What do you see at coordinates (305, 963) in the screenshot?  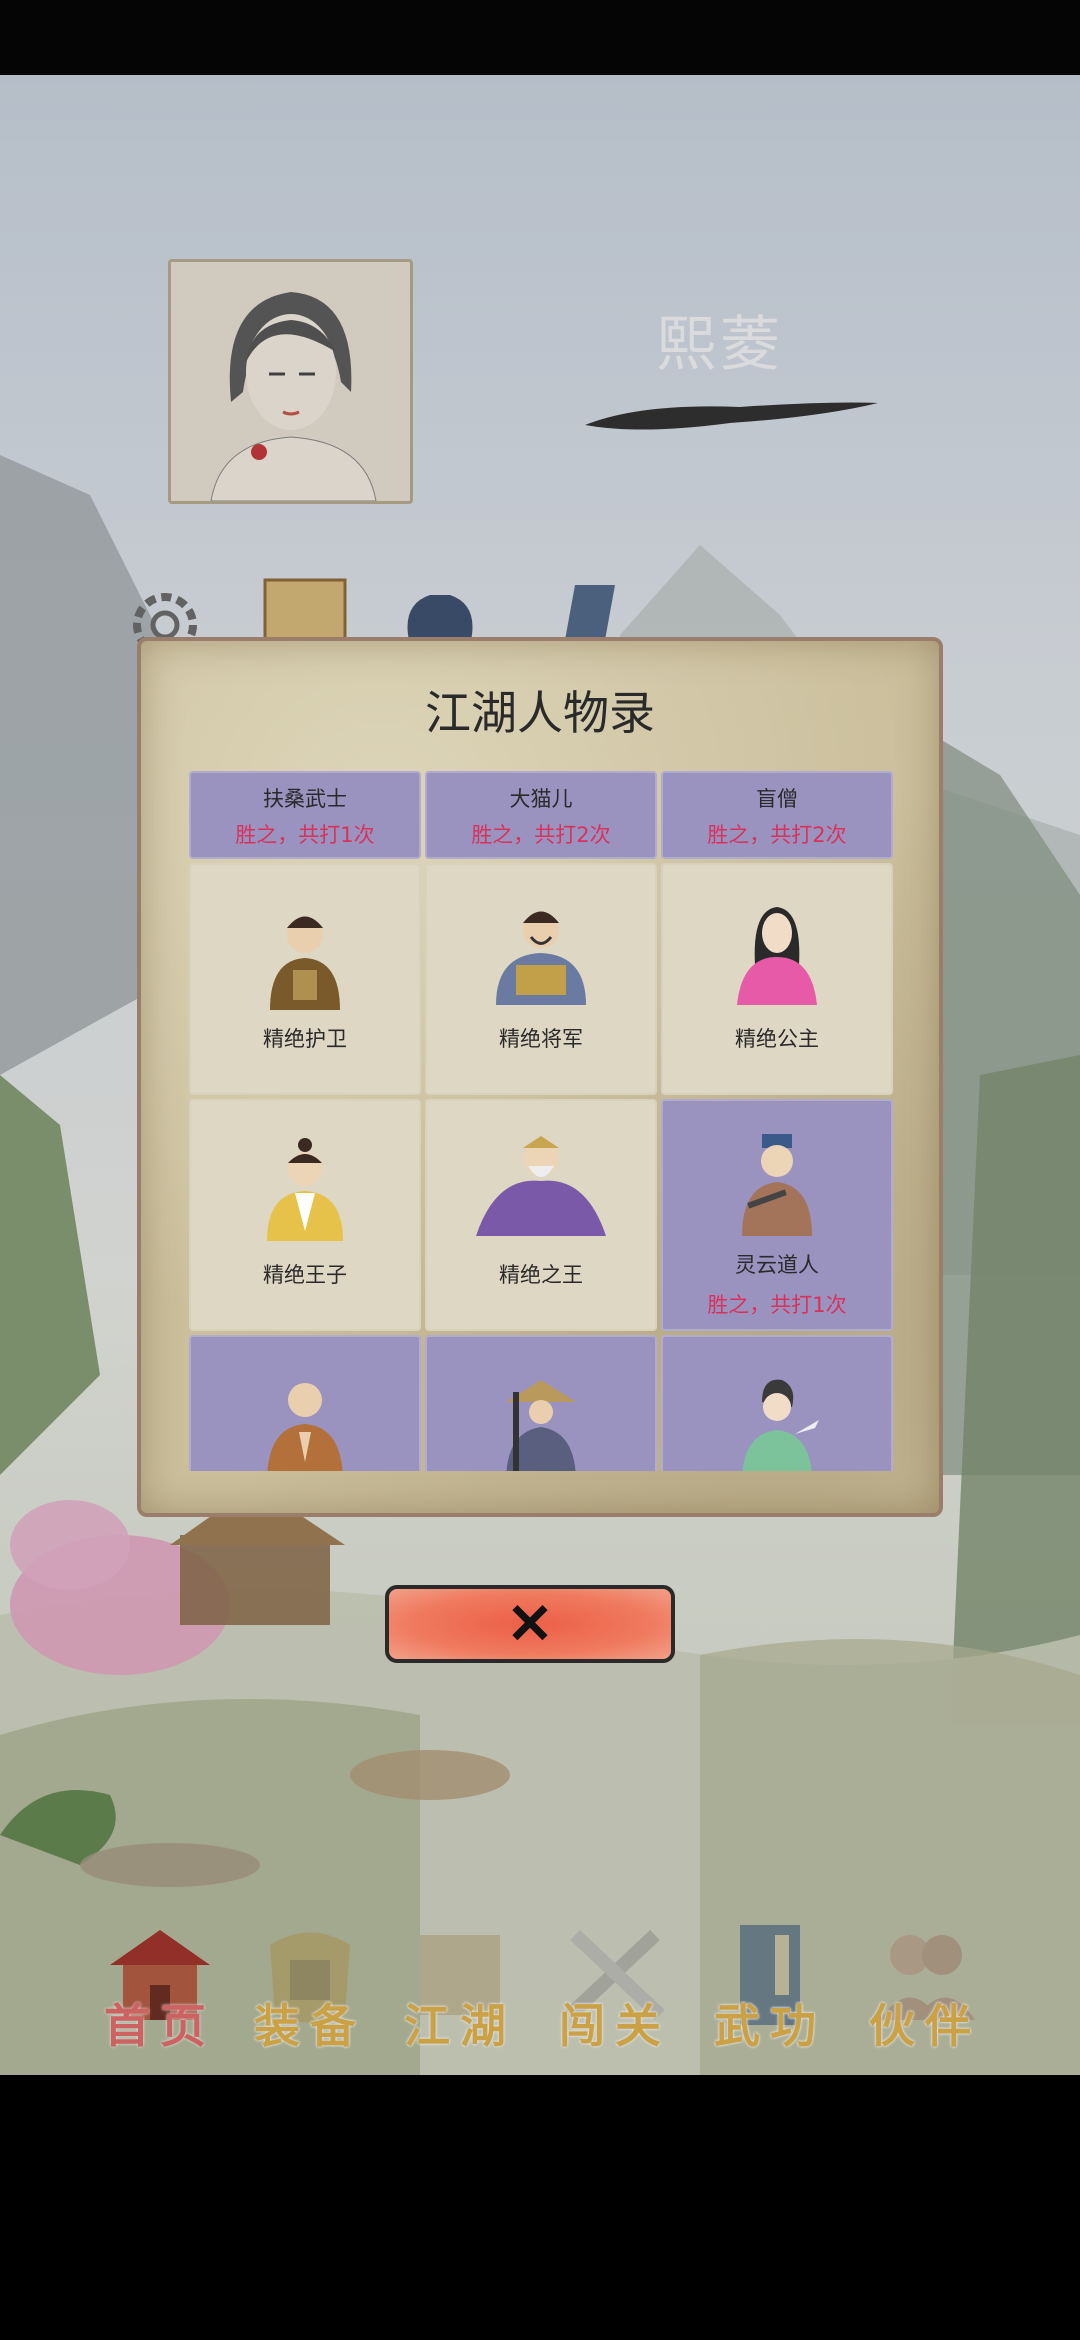 I see `guard-portrait` at bounding box center [305, 963].